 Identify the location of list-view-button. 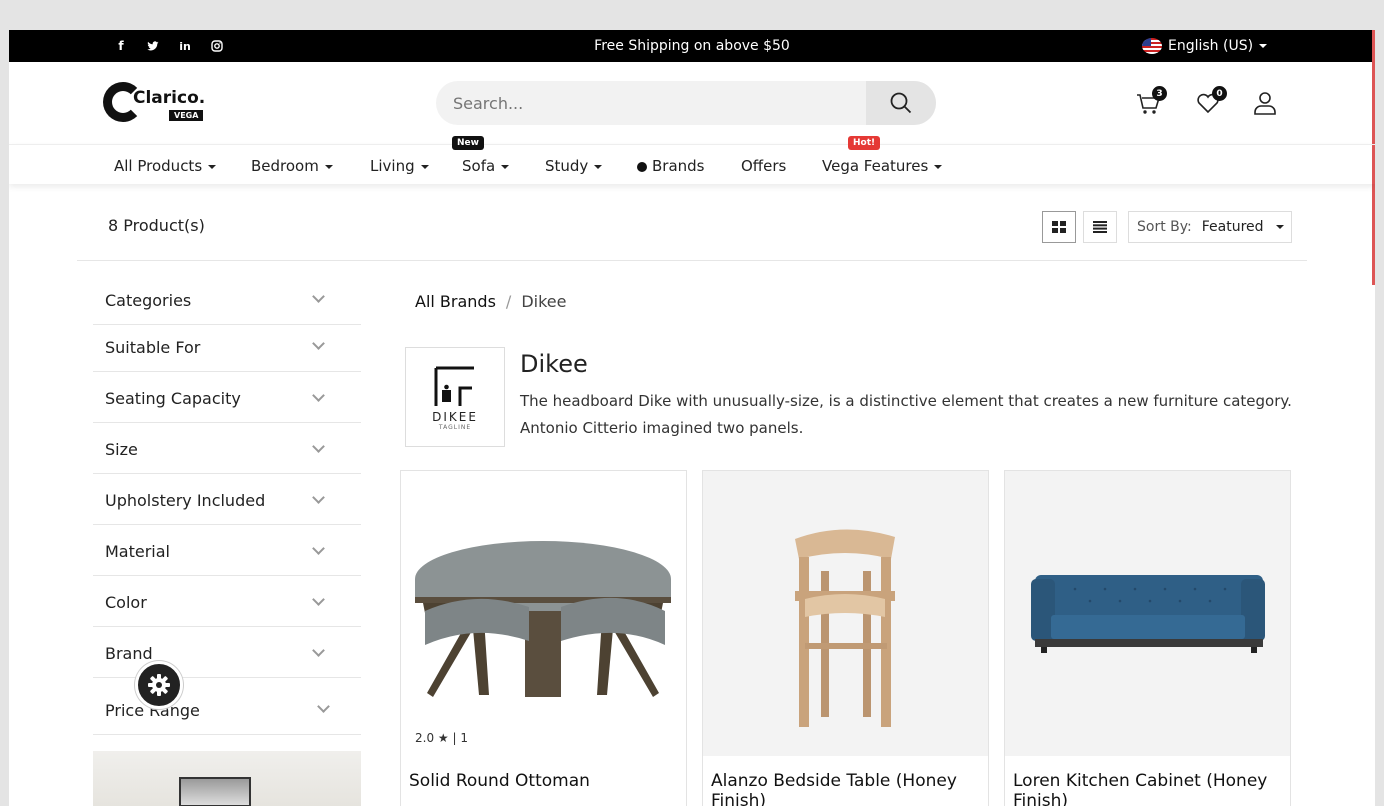
(1100, 227).